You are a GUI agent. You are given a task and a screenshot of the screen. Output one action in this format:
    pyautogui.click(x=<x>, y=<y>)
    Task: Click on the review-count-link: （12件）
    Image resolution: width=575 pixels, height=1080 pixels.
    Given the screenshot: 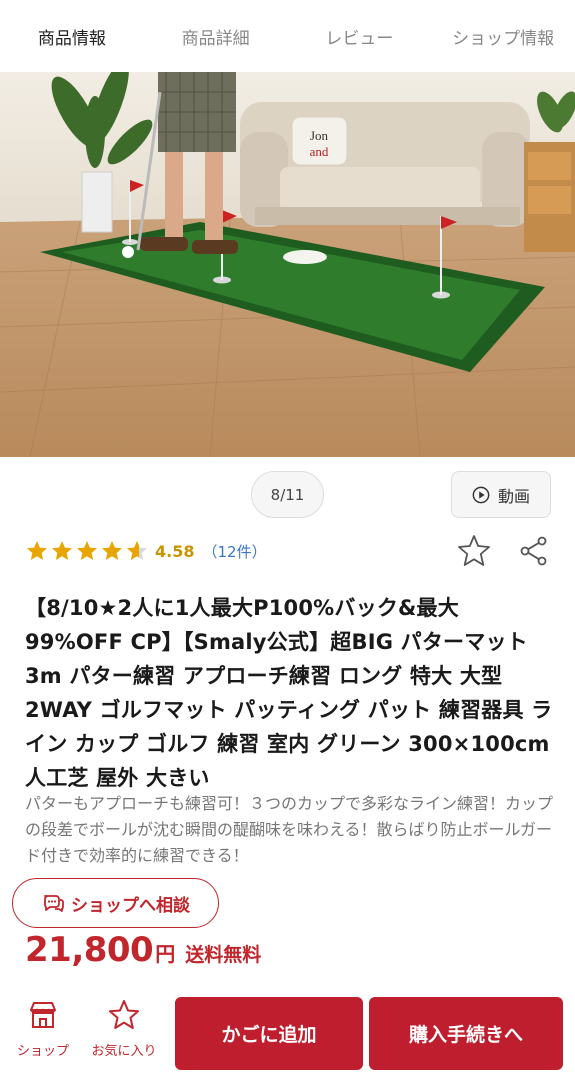 What is the action you would take?
    pyautogui.click(x=234, y=551)
    